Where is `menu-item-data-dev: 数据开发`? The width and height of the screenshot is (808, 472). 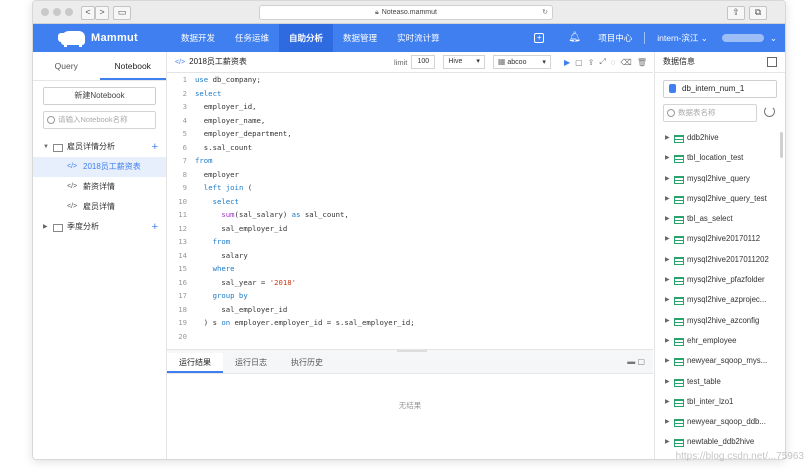 menu-item-data-dev: 数据开发 is located at coordinates (198, 38).